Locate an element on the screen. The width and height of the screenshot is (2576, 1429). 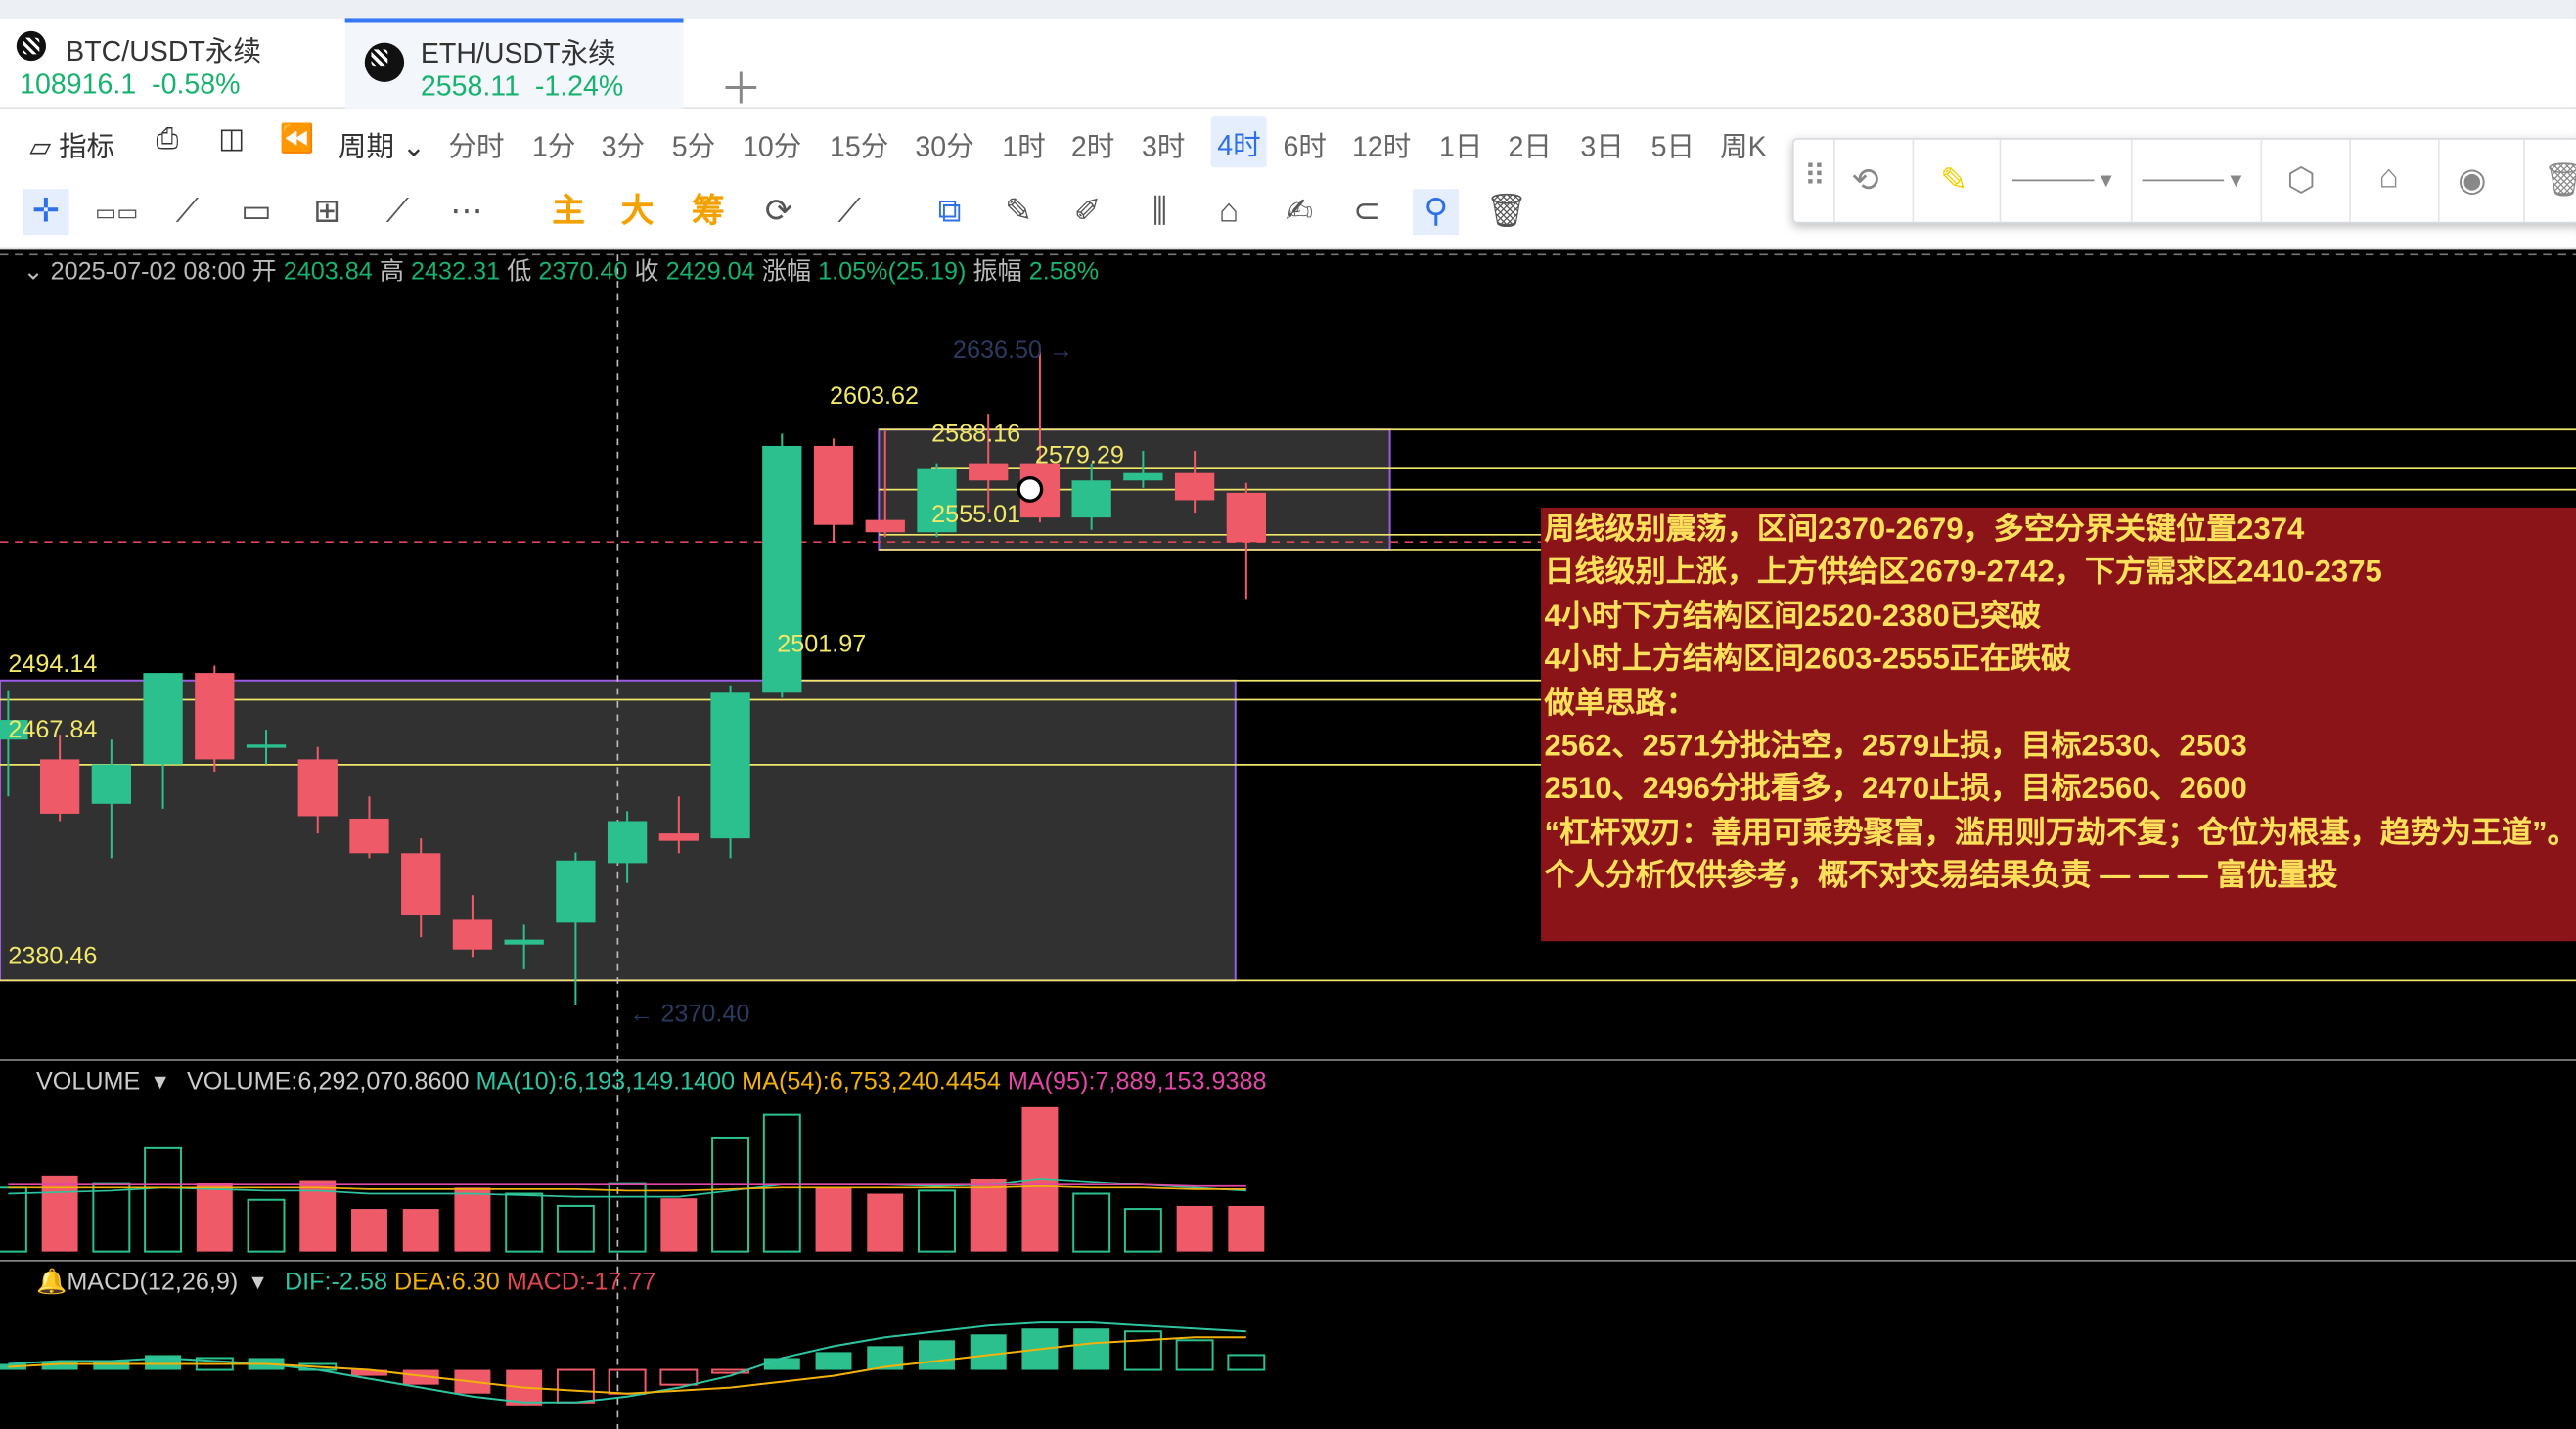
macd-dif-line is located at coordinates (627, 1362).